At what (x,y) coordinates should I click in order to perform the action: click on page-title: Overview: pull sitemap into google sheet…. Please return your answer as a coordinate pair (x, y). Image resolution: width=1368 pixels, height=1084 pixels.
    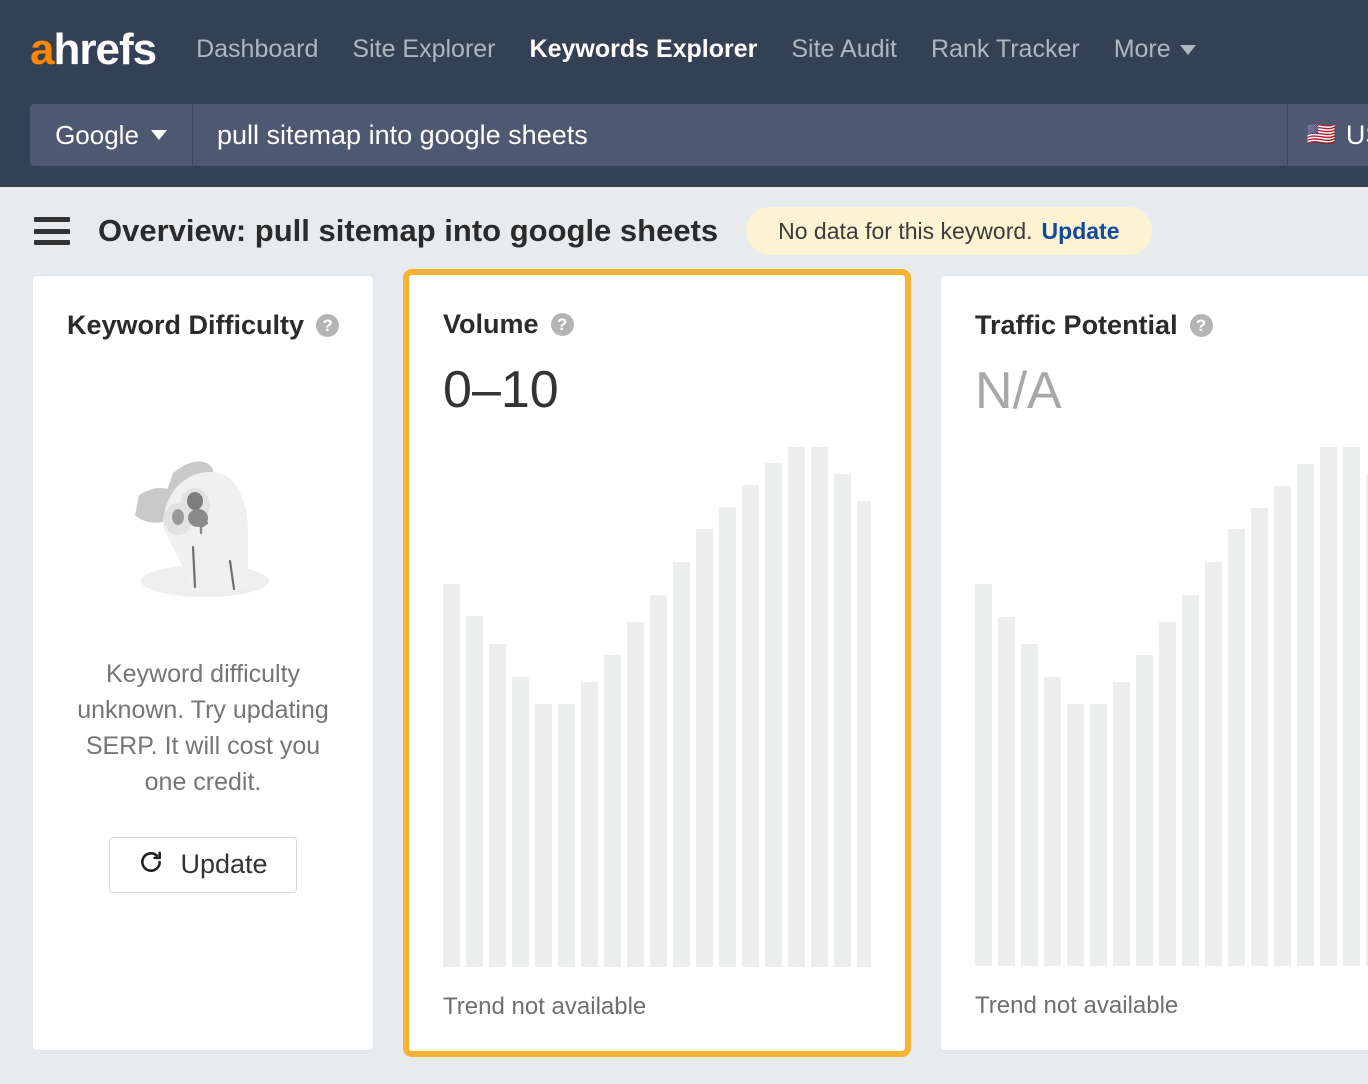
    Looking at the image, I should click on (408, 230).